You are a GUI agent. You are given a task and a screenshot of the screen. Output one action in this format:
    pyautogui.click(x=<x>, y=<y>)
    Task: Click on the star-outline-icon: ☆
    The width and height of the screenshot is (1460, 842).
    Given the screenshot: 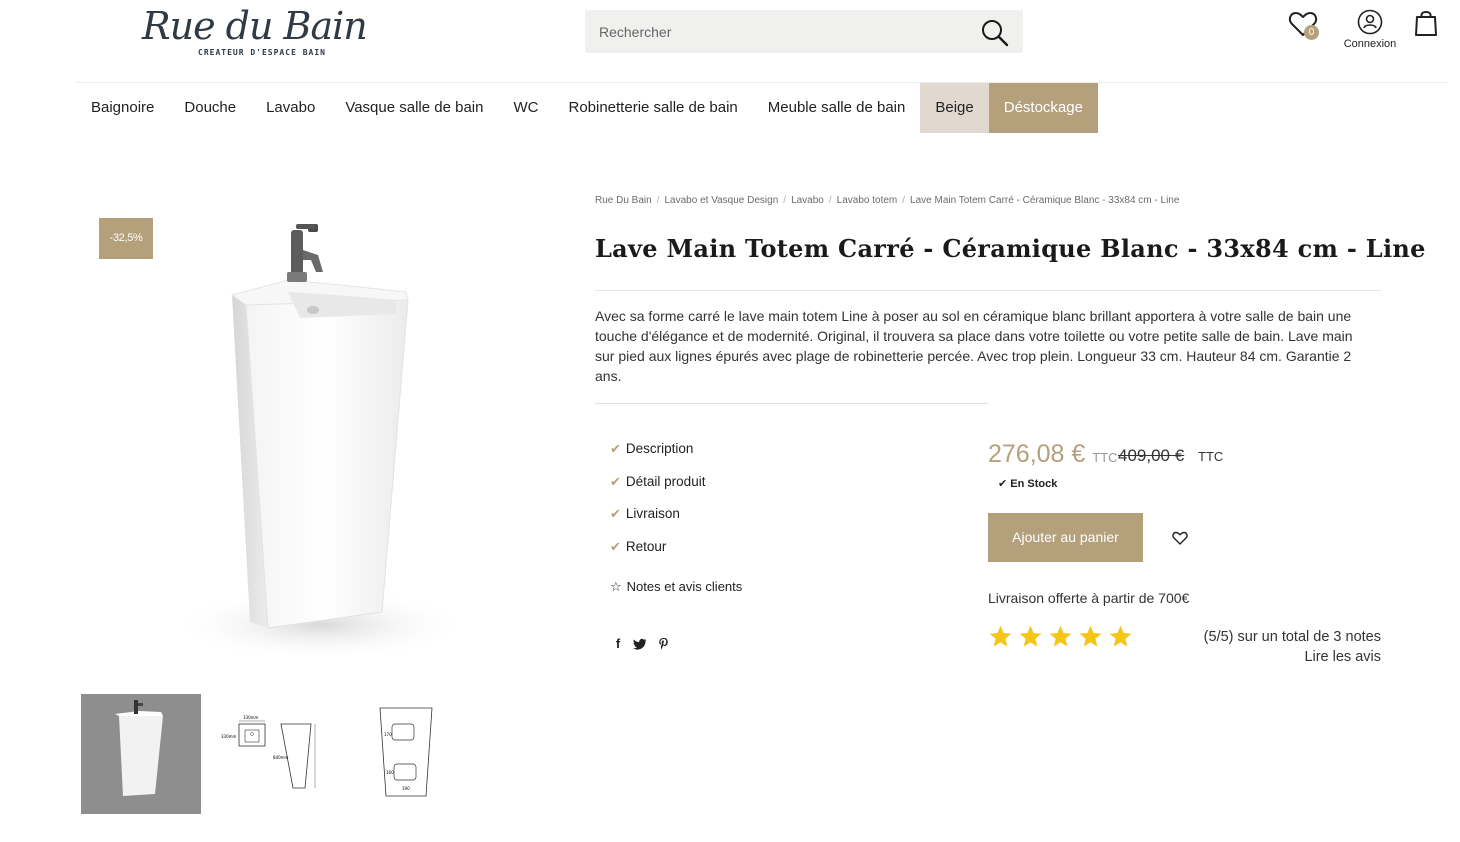 What is the action you would take?
    pyautogui.click(x=616, y=586)
    